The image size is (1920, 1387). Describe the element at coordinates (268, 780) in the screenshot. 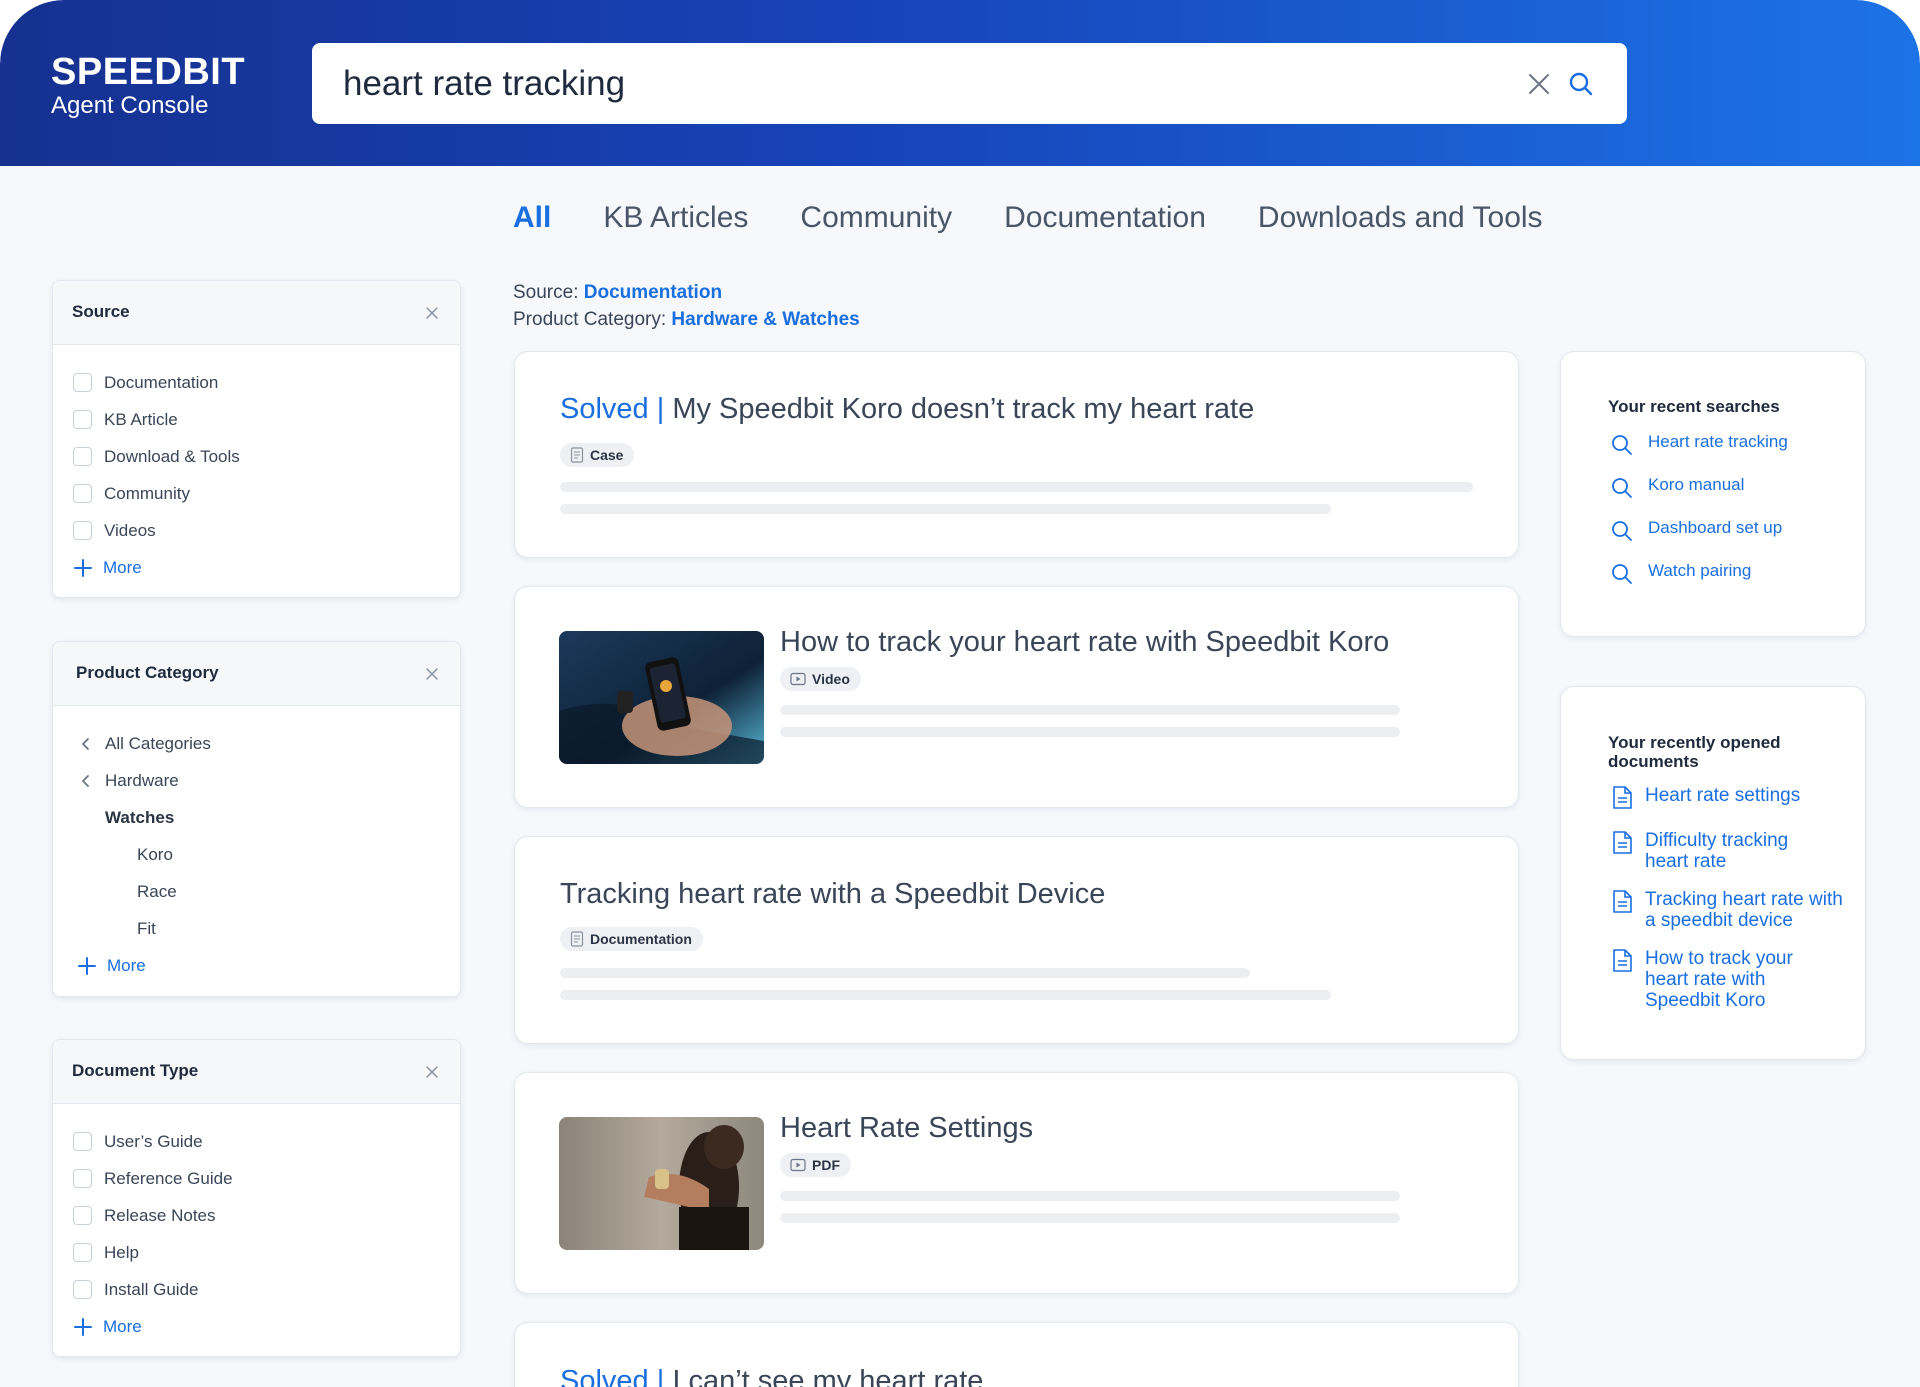

I see `category-hardware: Hardware` at that location.